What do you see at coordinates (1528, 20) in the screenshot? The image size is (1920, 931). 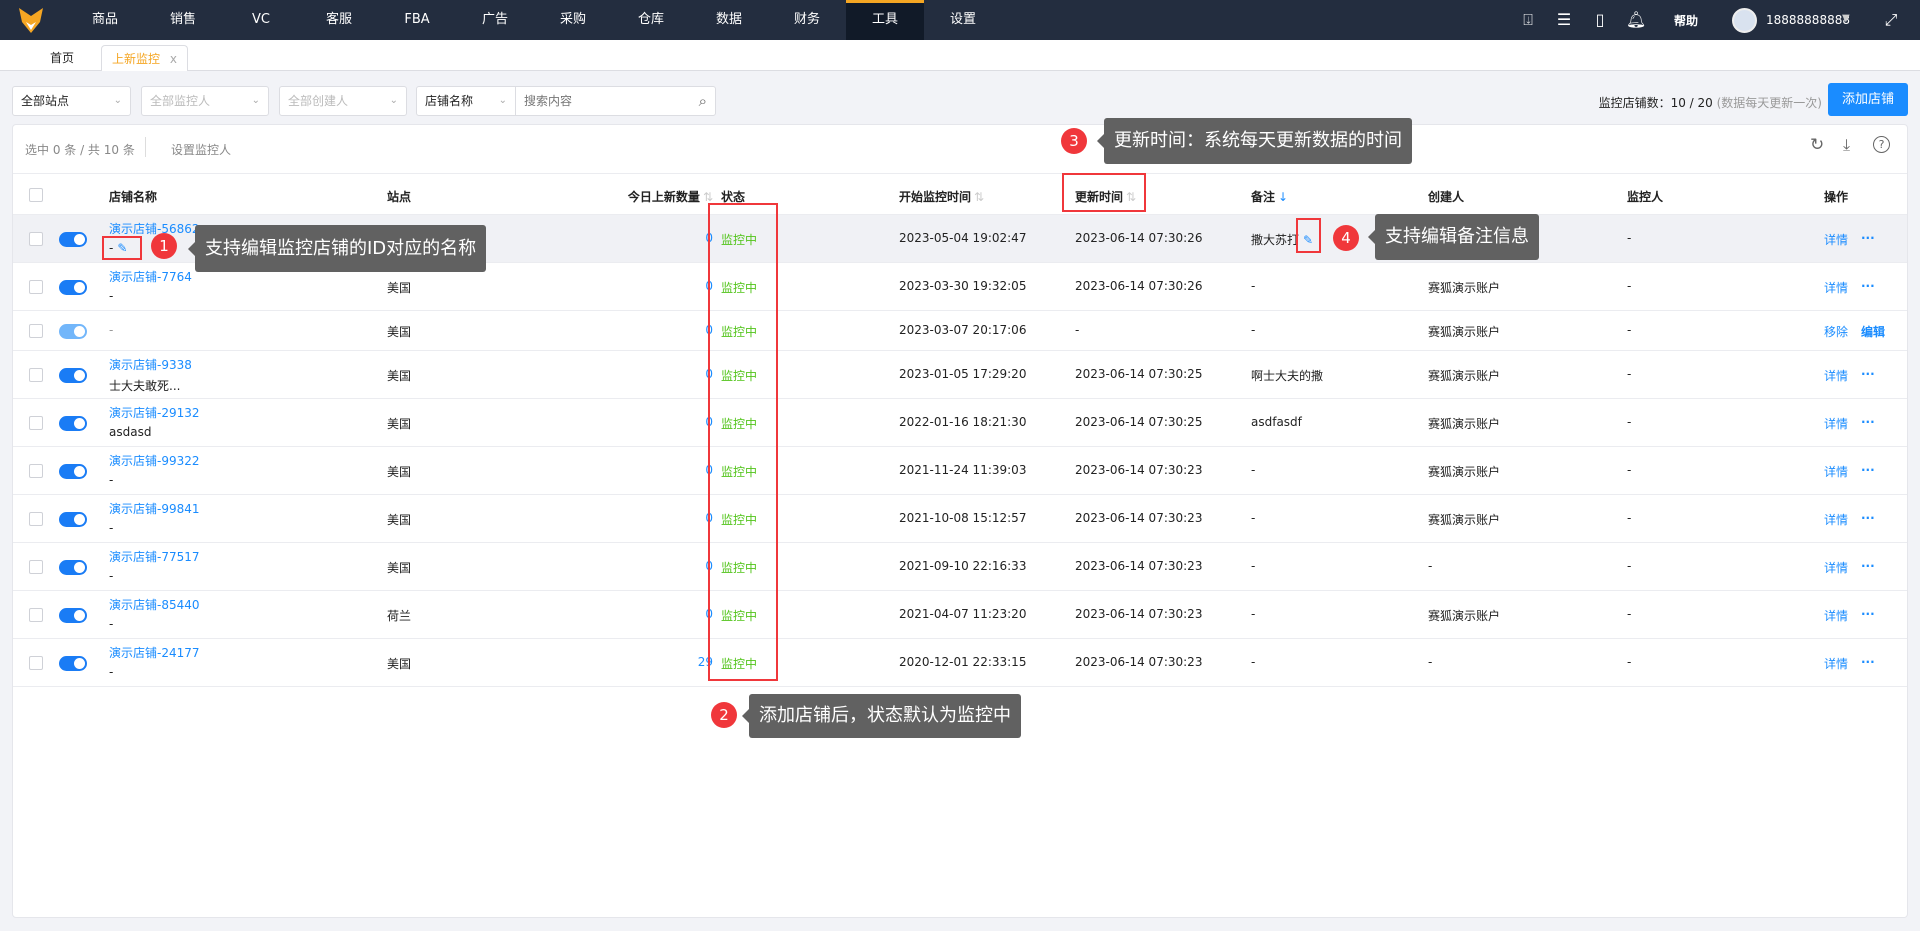 I see `download-icon: ⍗` at bounding box center [1528, 20].